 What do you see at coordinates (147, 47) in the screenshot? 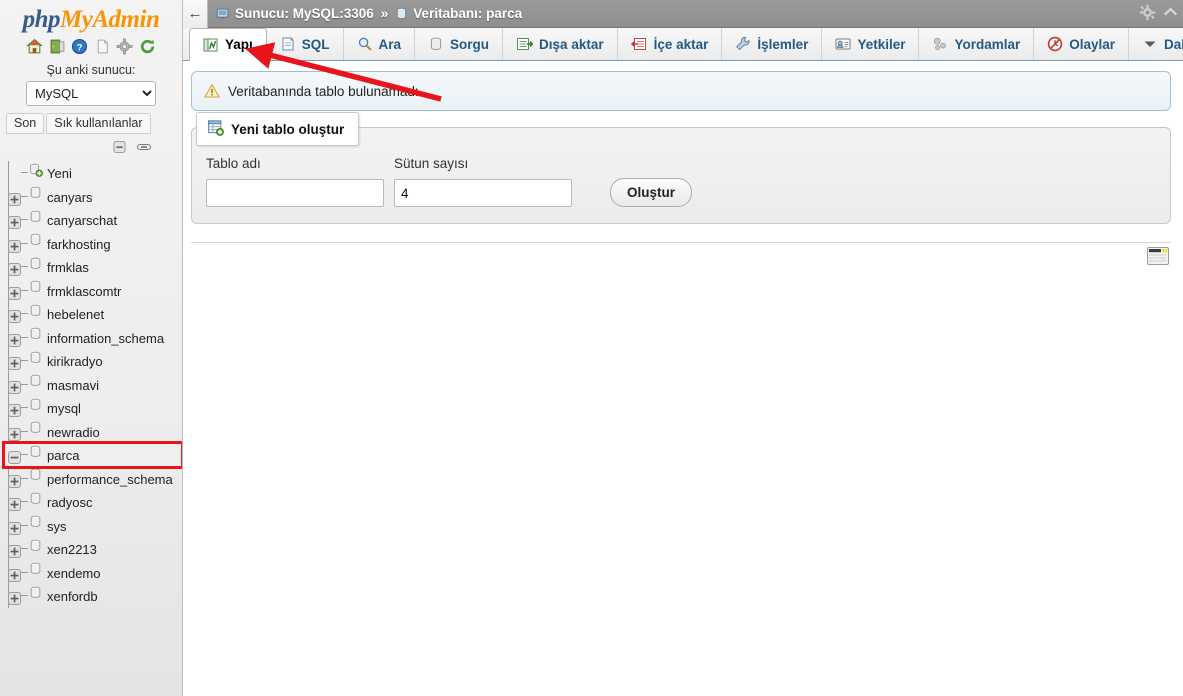
I see `refresh-icon` at bounding box center [147, 47].